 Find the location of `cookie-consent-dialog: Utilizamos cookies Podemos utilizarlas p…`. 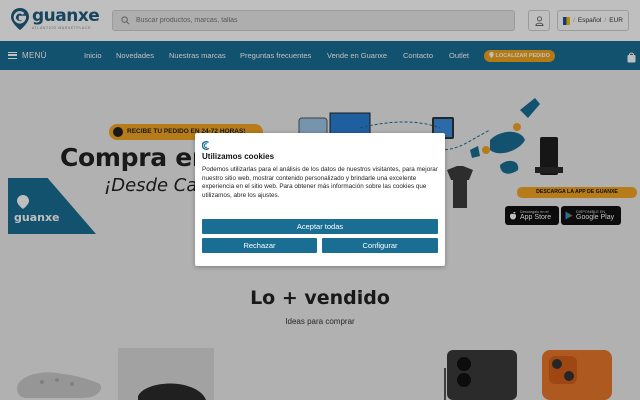

cookie-consent-dialog: Utilizamos cookies Podemos utilizarlas p… is located at coordinates (320, 199).